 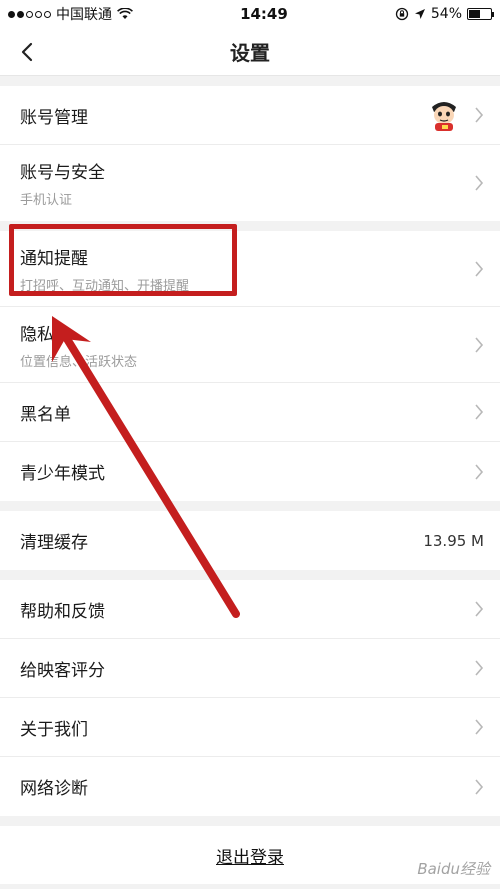 I want to click on avatar, so click(x=444, y=115).